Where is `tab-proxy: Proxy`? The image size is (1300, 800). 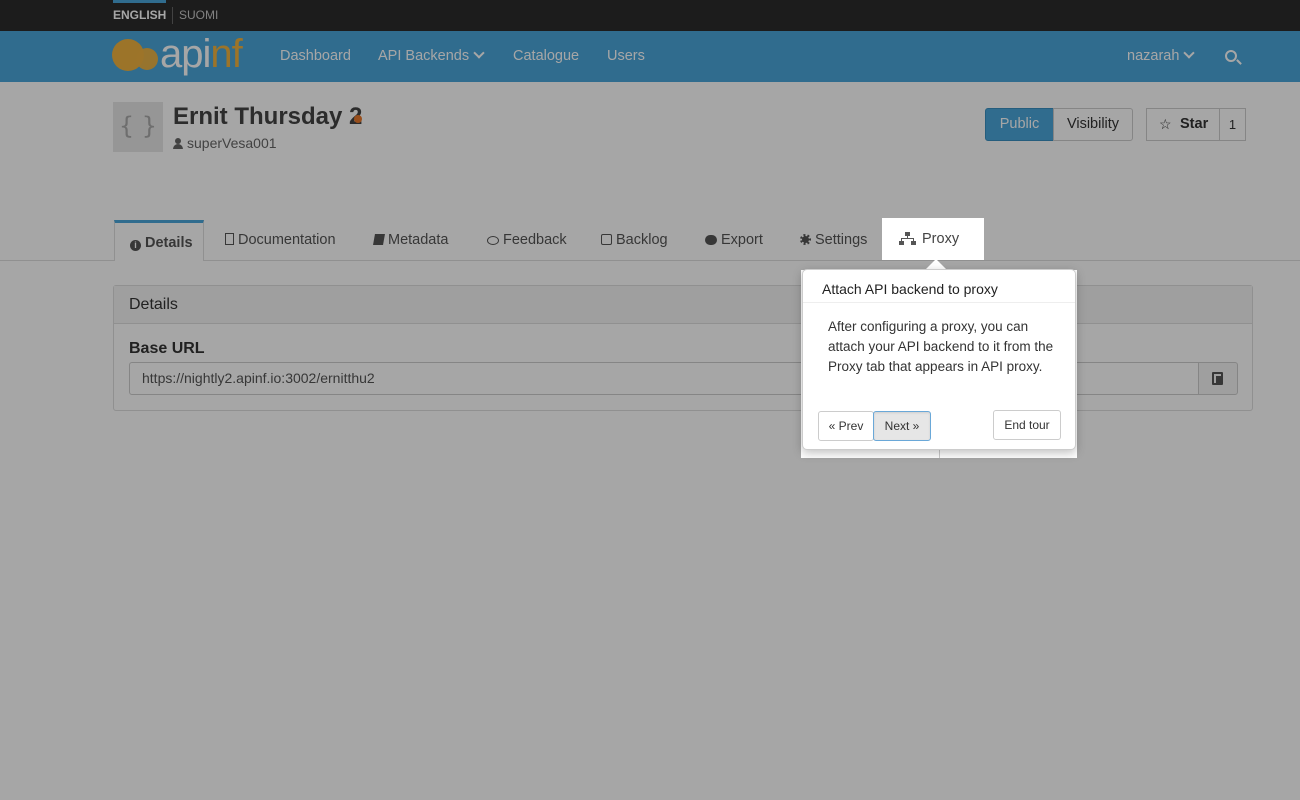
tab-proxy: Proxy is located at coordinates (933, 239).